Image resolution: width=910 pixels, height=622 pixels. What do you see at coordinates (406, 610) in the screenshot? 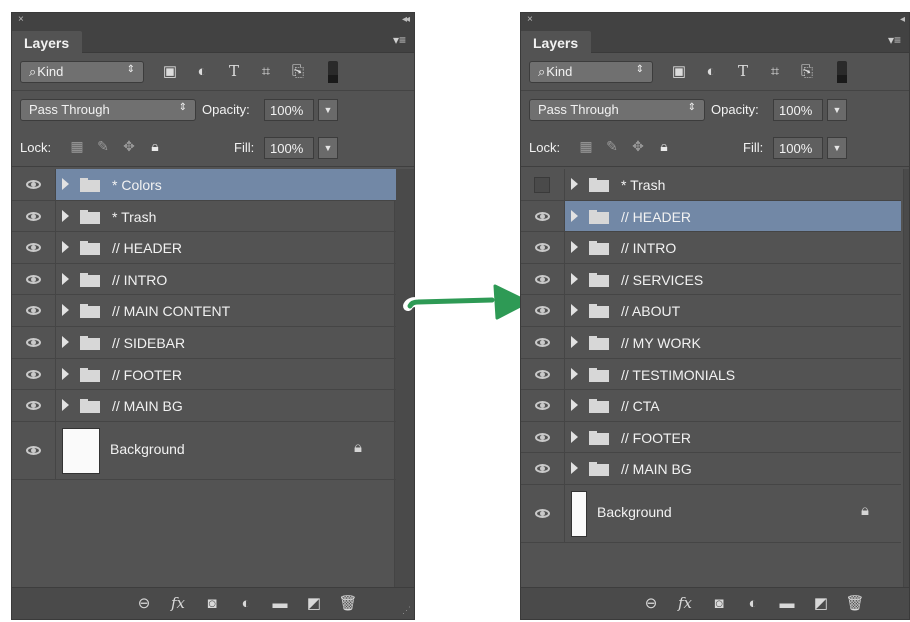
I see `resize-grip-icon: ⋰` at bounding box center [406, 610].